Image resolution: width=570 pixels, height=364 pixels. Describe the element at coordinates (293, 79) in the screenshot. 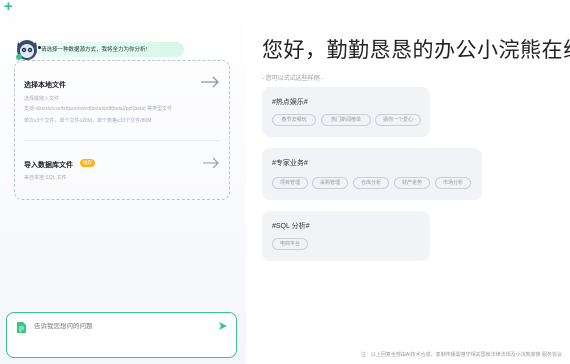

I see `examples-label: - 您可以试试这些样例 -` at that location.